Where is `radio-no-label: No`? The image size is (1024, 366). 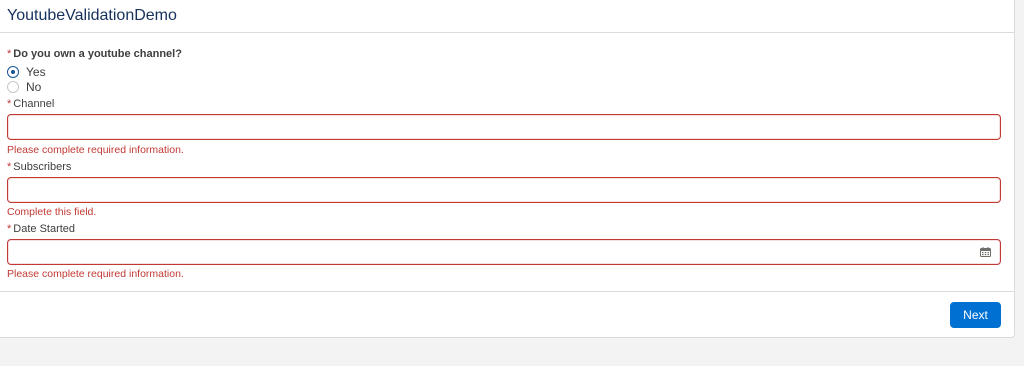
radio-no-label: No is located at coordinates (33, 87).